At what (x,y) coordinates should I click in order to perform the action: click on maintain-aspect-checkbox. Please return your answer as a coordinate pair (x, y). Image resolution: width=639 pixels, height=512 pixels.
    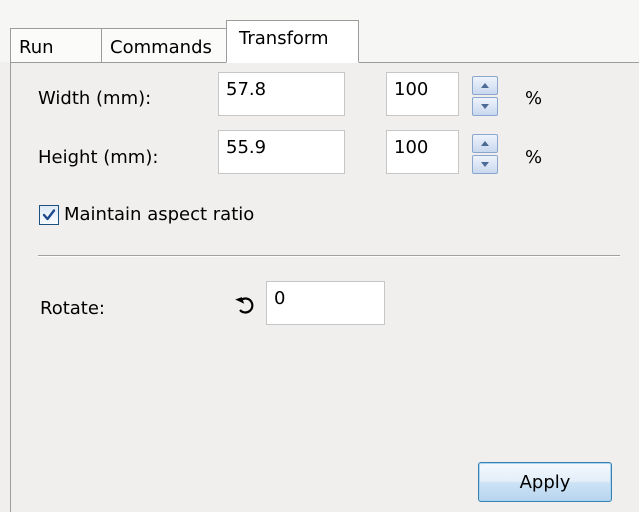
    Looking at the image, I should click on (49, 215).